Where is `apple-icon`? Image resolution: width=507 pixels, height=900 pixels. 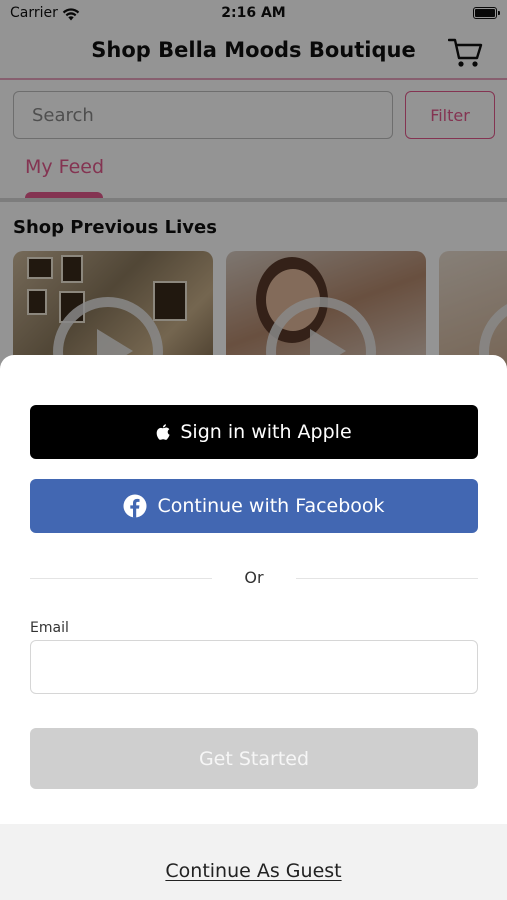
apple-icon is located at coordinates (163, 432).